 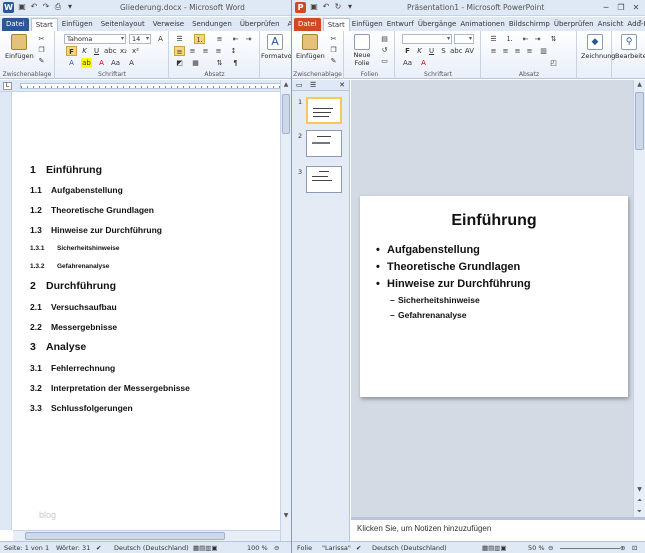 I want to click on smartart-icon: ◰, so click(x=553, y=63).